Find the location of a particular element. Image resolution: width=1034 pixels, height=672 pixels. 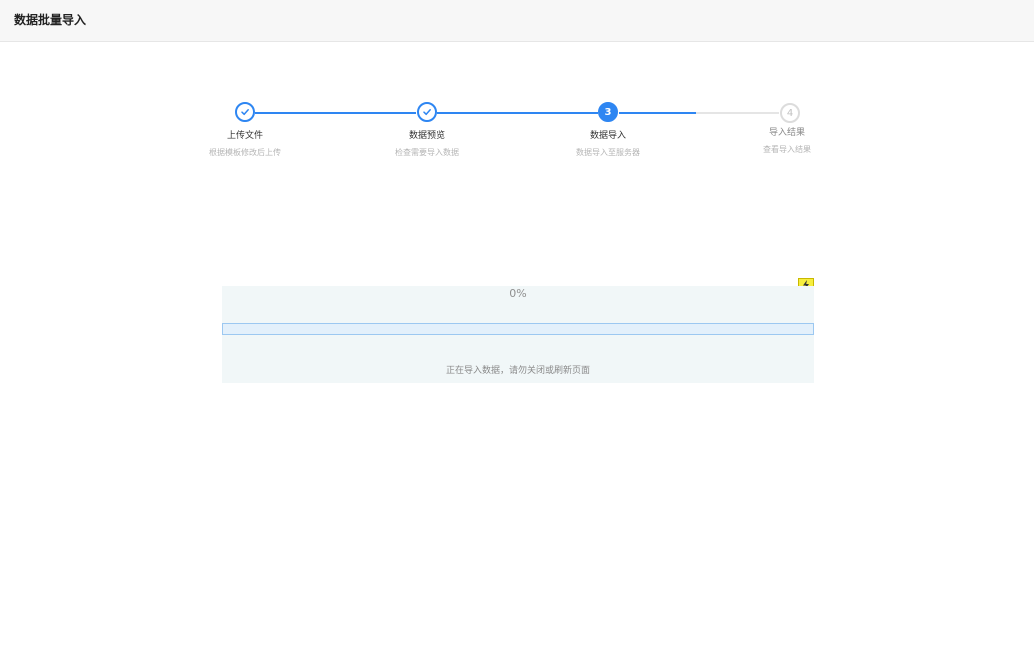

step-1-check-icon is located at coordinates (245, 112).